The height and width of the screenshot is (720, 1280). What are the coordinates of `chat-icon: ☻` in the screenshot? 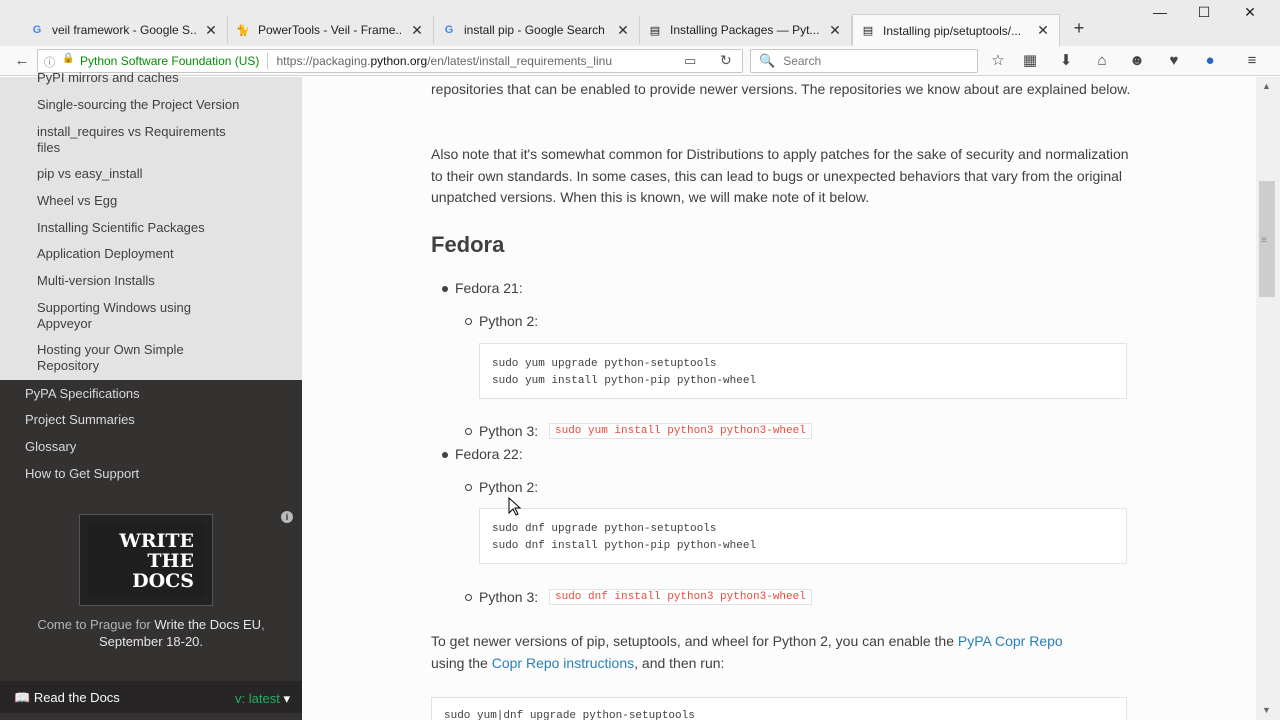 It's located at (1137, 61).